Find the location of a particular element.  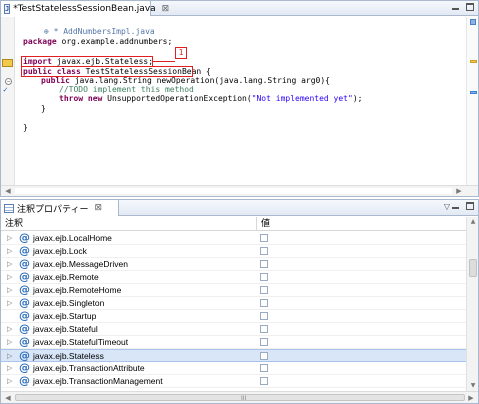

table-row: ▷ @ javax.ejb.MessageDriven is located at coordinates (233, 264).